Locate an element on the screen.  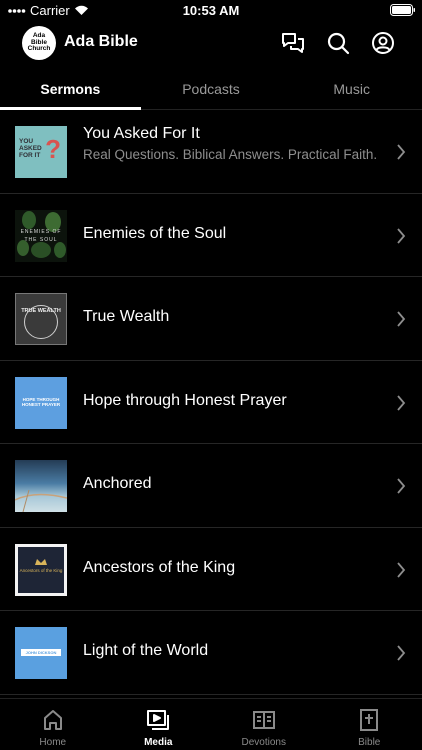
home-icon is located at coordinates (52, 720).